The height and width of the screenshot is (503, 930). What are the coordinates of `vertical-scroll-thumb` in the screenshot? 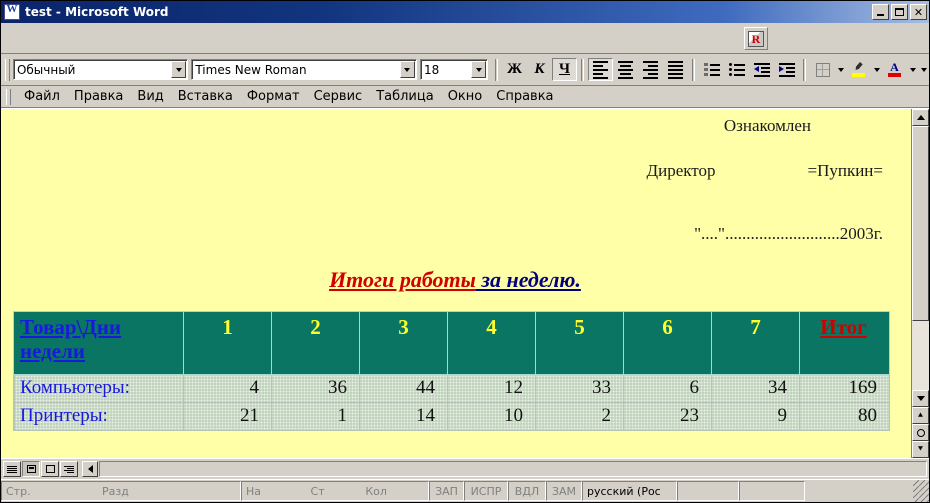 It's located at (920, 224).